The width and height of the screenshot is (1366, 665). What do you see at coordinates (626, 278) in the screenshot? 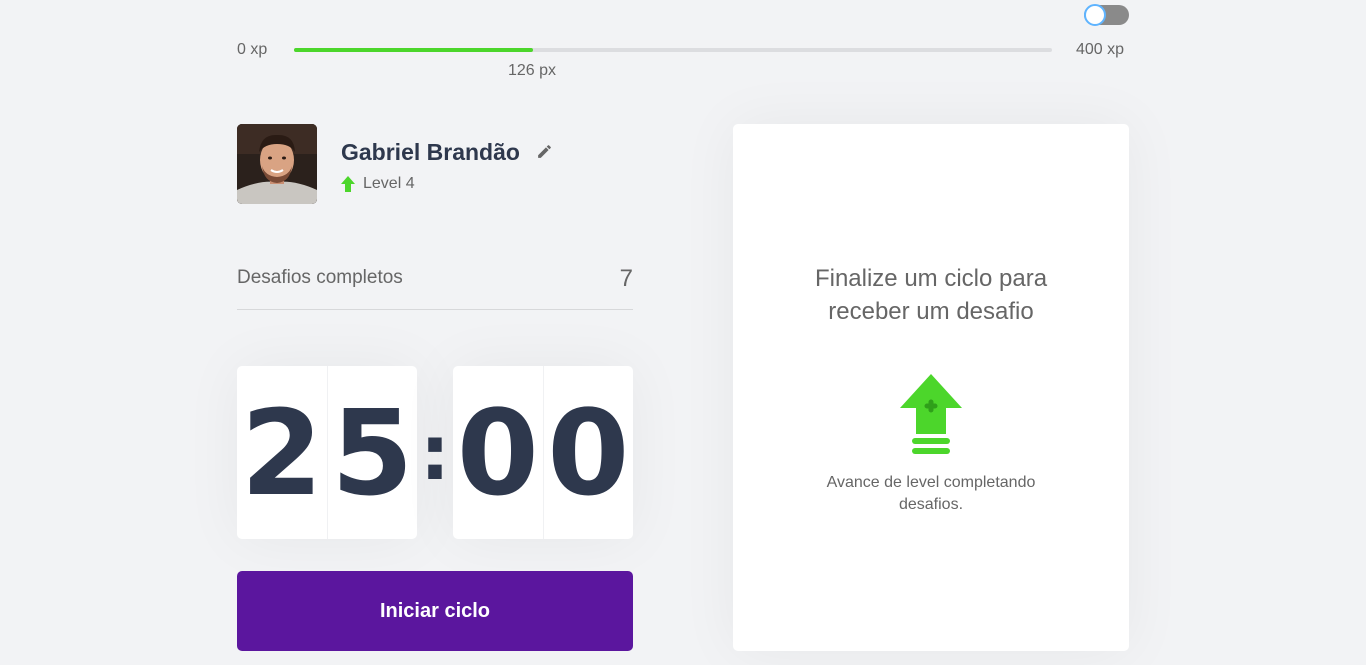
I see `completed-challenges-count: 7` at bounding box center [626, 278].